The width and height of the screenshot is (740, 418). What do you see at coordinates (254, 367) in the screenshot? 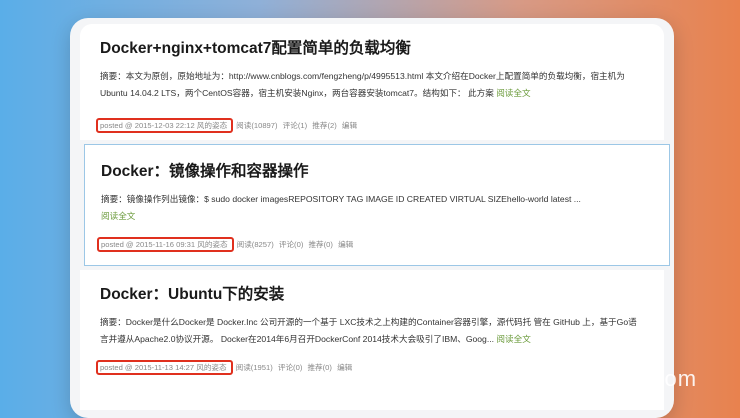
I see `read-count: 阅读(1951)` at bounding box center [254, 367].